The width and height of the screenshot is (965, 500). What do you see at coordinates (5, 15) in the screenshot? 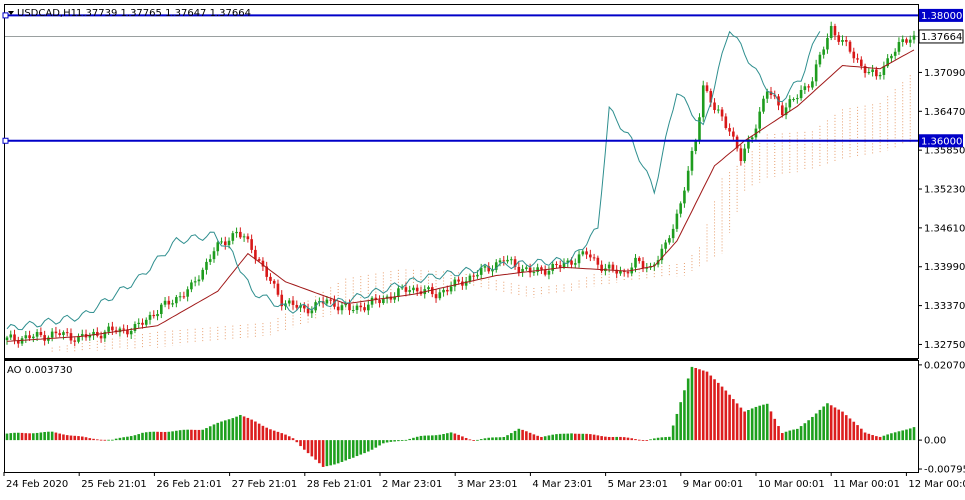
I see `hline-high-handle` at bounding box center [5, 15].